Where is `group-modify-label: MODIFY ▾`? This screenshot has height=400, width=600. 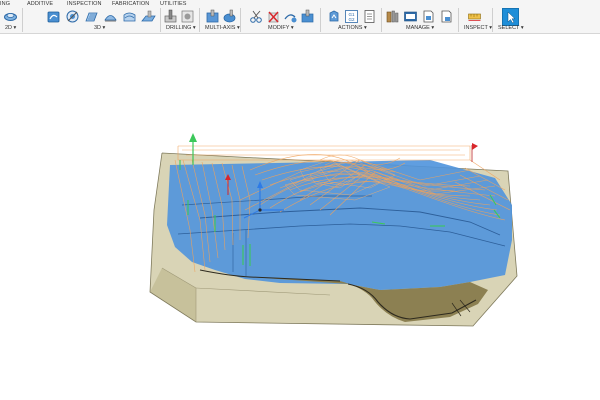
group-modify-label: MODIFY ▾ is located at coordinates (281, 28).